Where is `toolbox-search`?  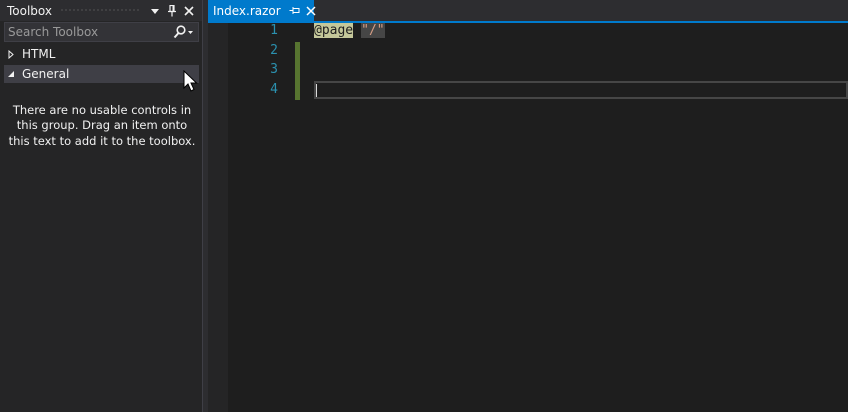 toolbox-search is located at coordinates (101, 32).